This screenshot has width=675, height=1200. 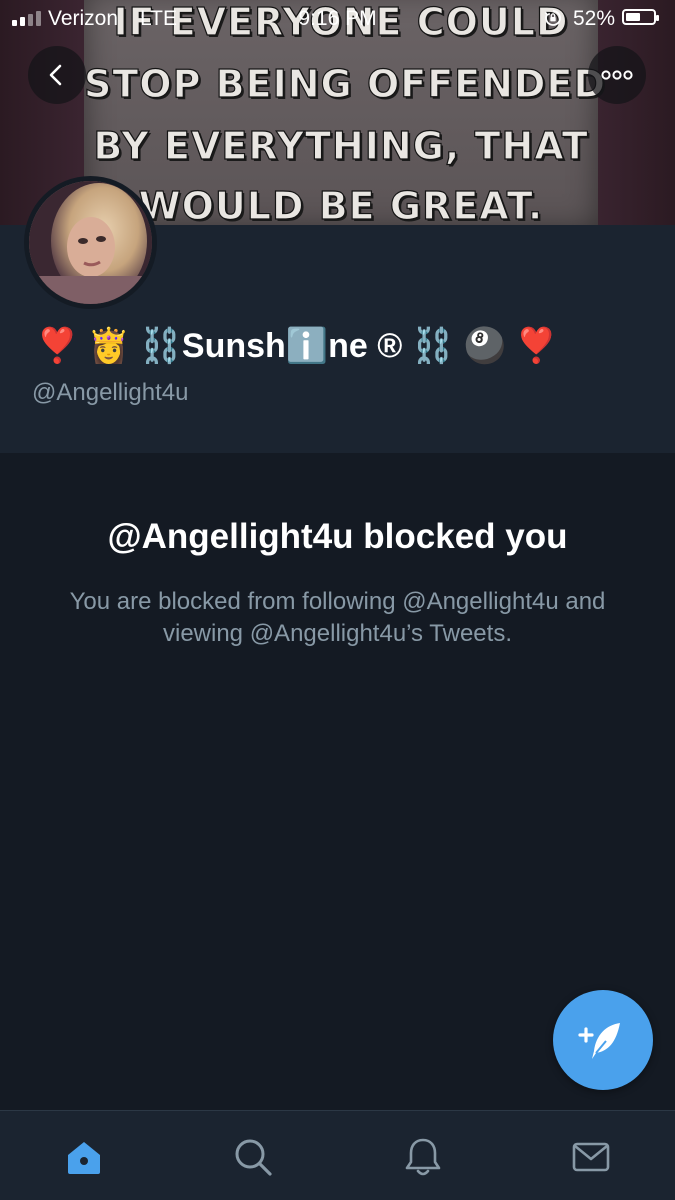 I want to click on more-options-button, so click(x=617, y=75).